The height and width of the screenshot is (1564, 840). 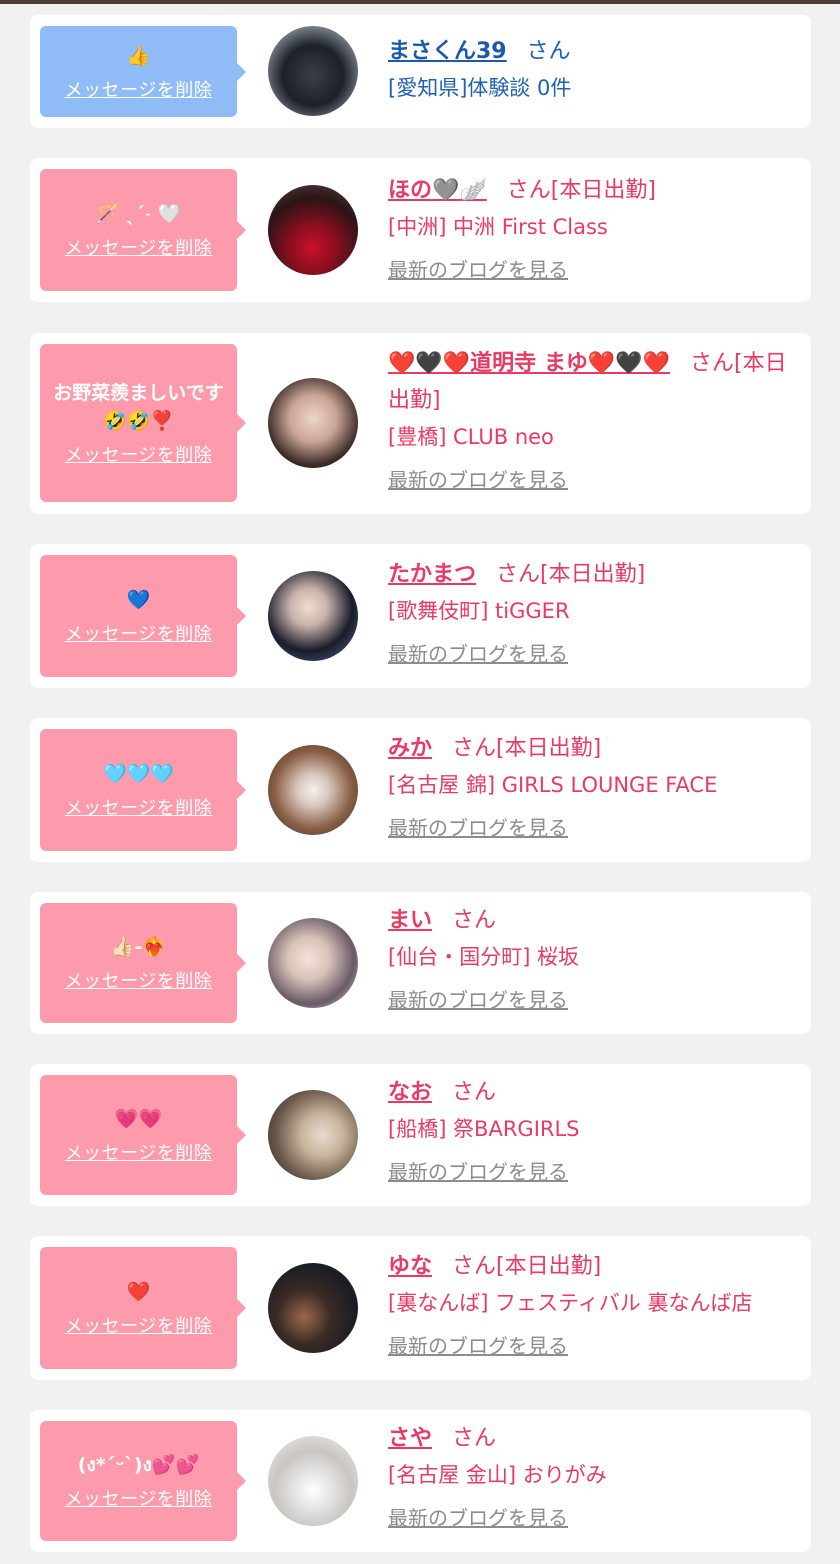 I want to click on user-info: まさくん39 さん [愛知県]体験談 0件, so click(x=594, y=70).